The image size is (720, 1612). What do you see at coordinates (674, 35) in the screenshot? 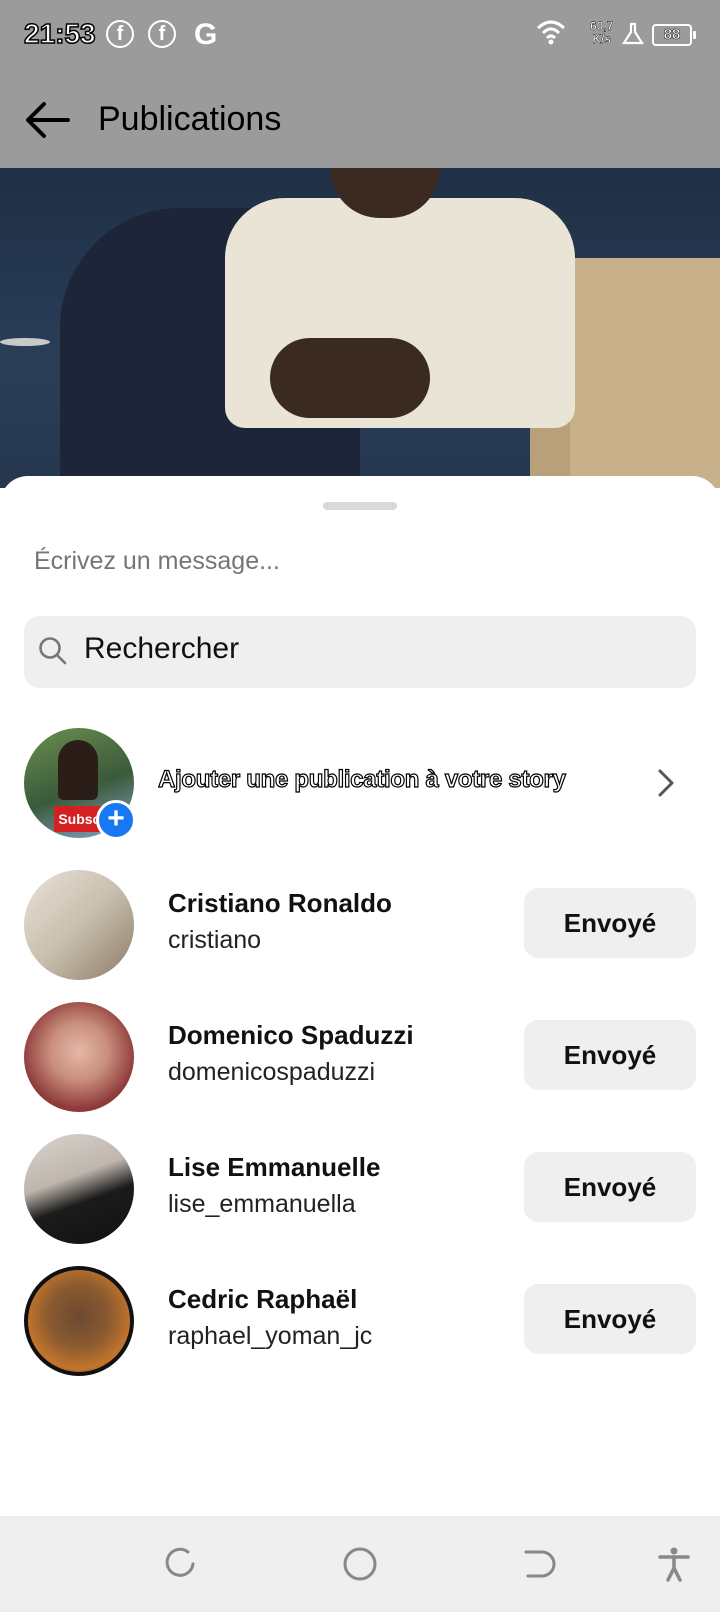
I see `battery-icon: 88` at bounding box center [674, 35].